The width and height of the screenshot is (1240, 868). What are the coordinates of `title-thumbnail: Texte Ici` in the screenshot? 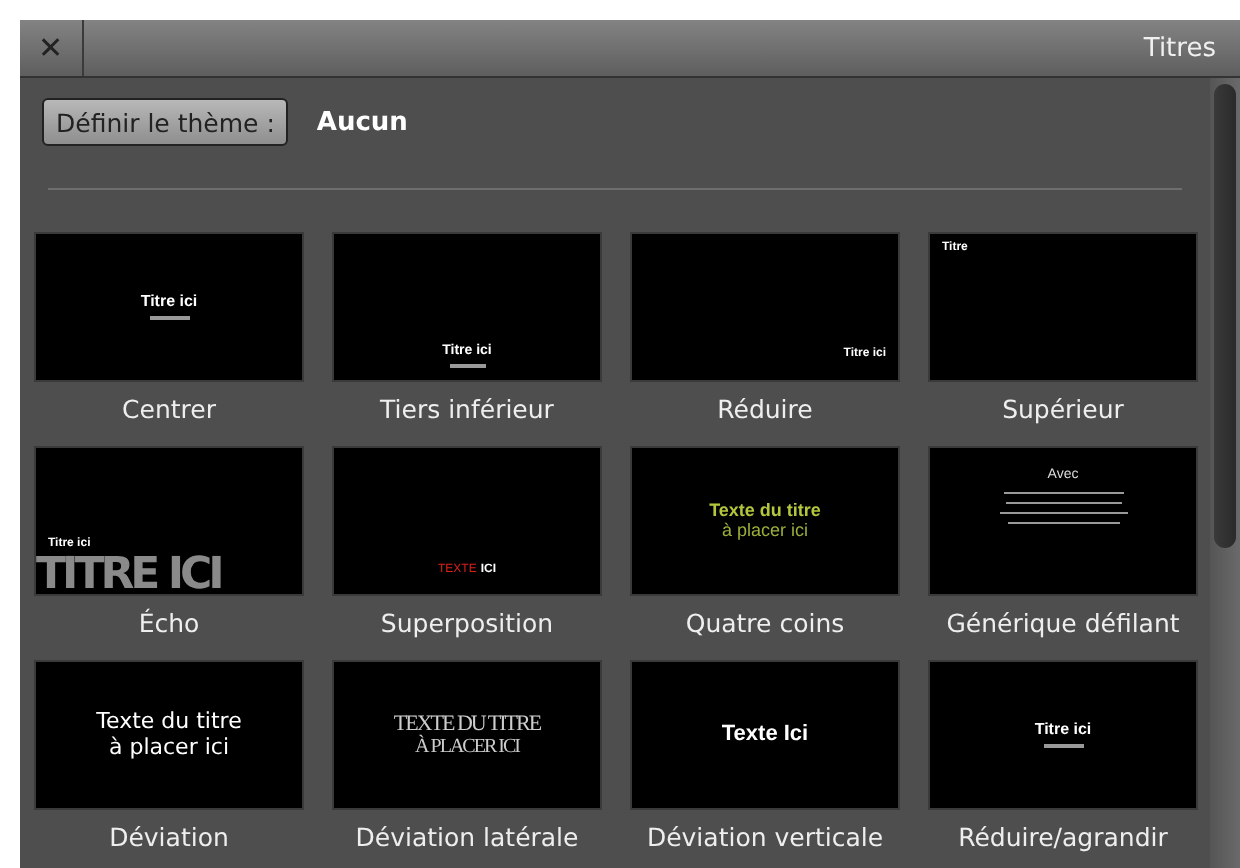 It's located at (765, 735).